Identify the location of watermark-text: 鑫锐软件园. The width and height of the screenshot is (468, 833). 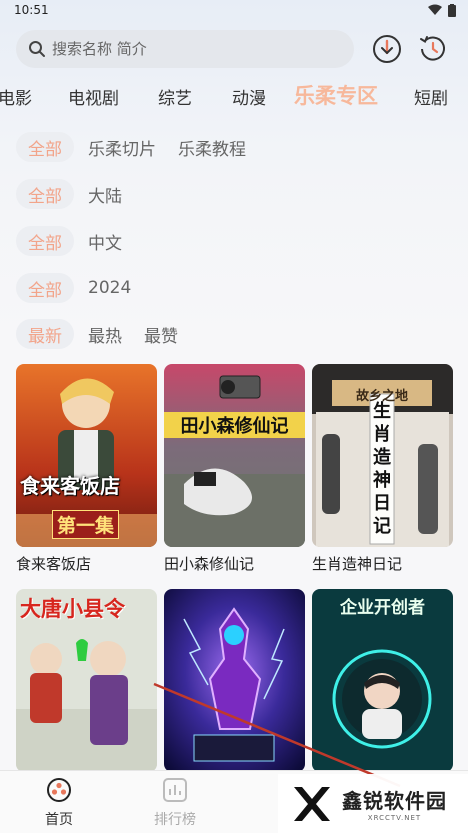
(394, 801).